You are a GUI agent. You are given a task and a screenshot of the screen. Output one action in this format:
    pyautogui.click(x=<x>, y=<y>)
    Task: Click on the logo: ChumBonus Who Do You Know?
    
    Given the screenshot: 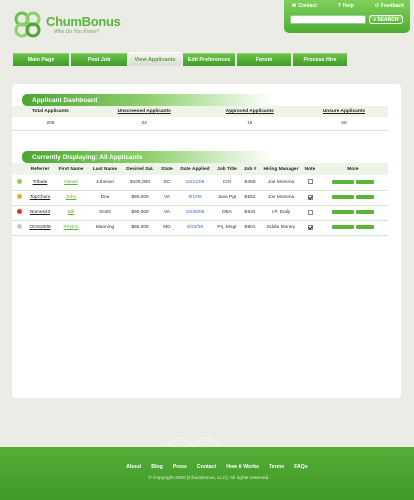 What is the action you would take?
    pyautogui.click(x=66, y=24)
    